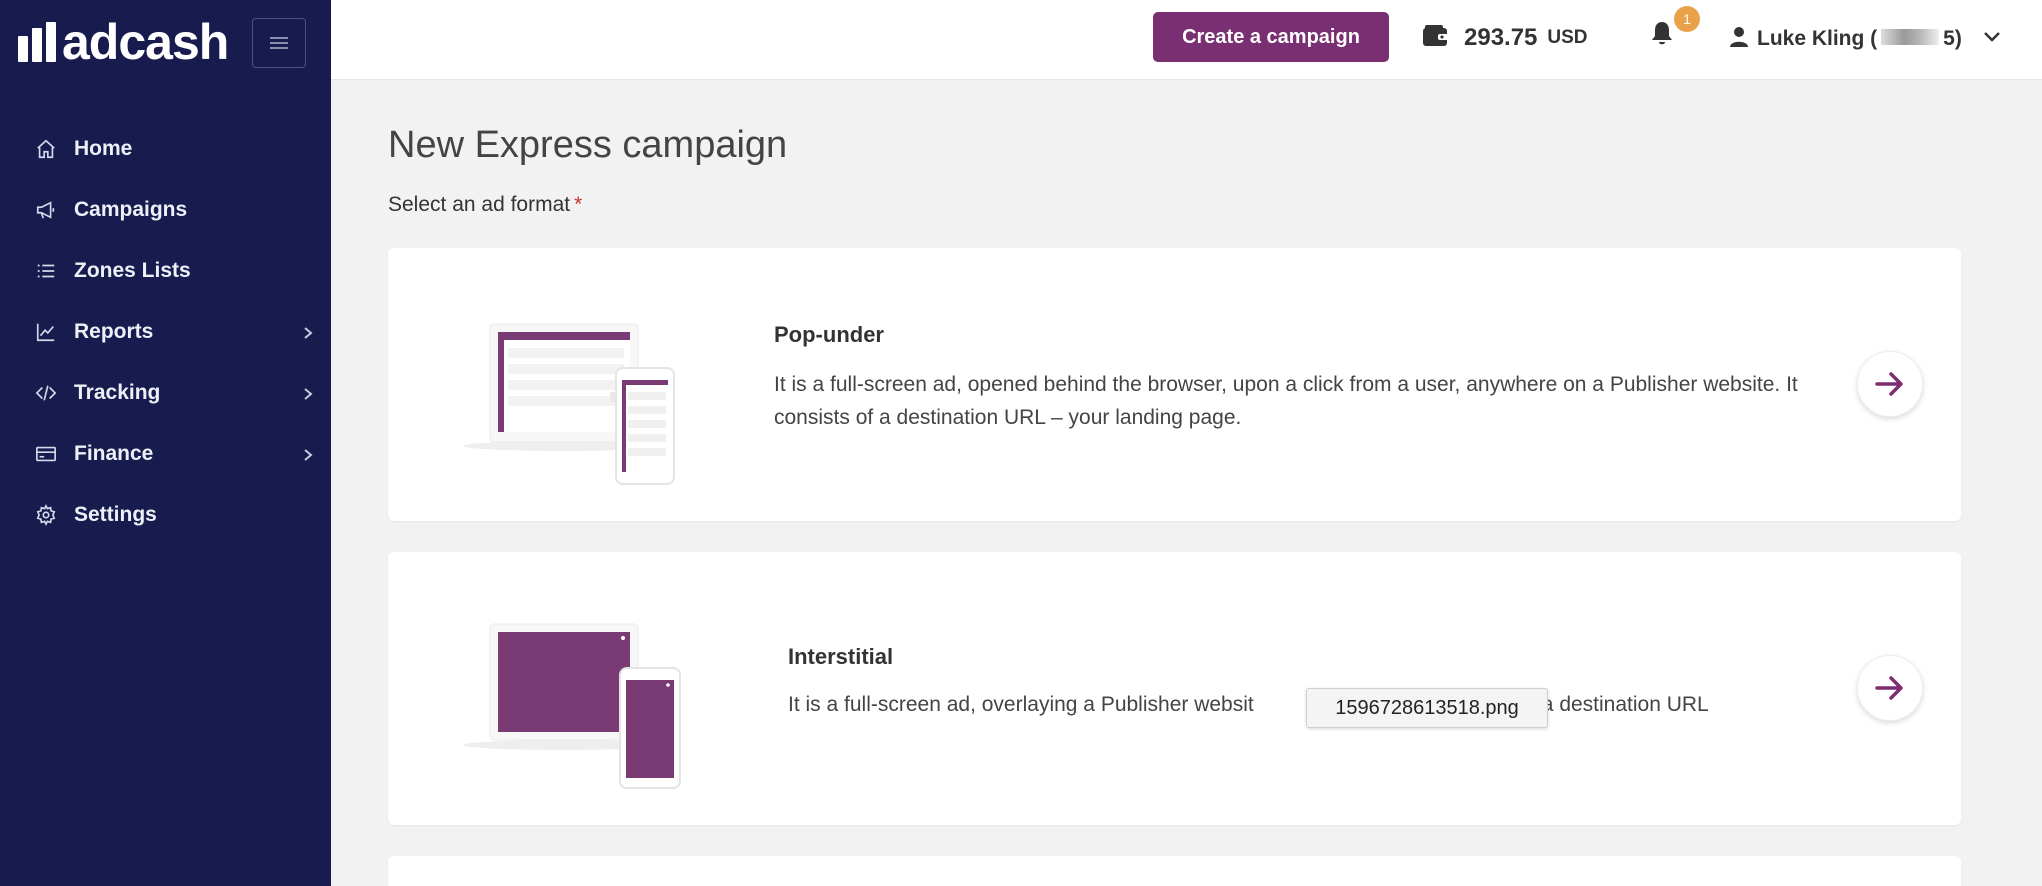  Describe the element at coordinates (1952, 38) in the screenshot. I see `user-name-end: 5)` at that location.